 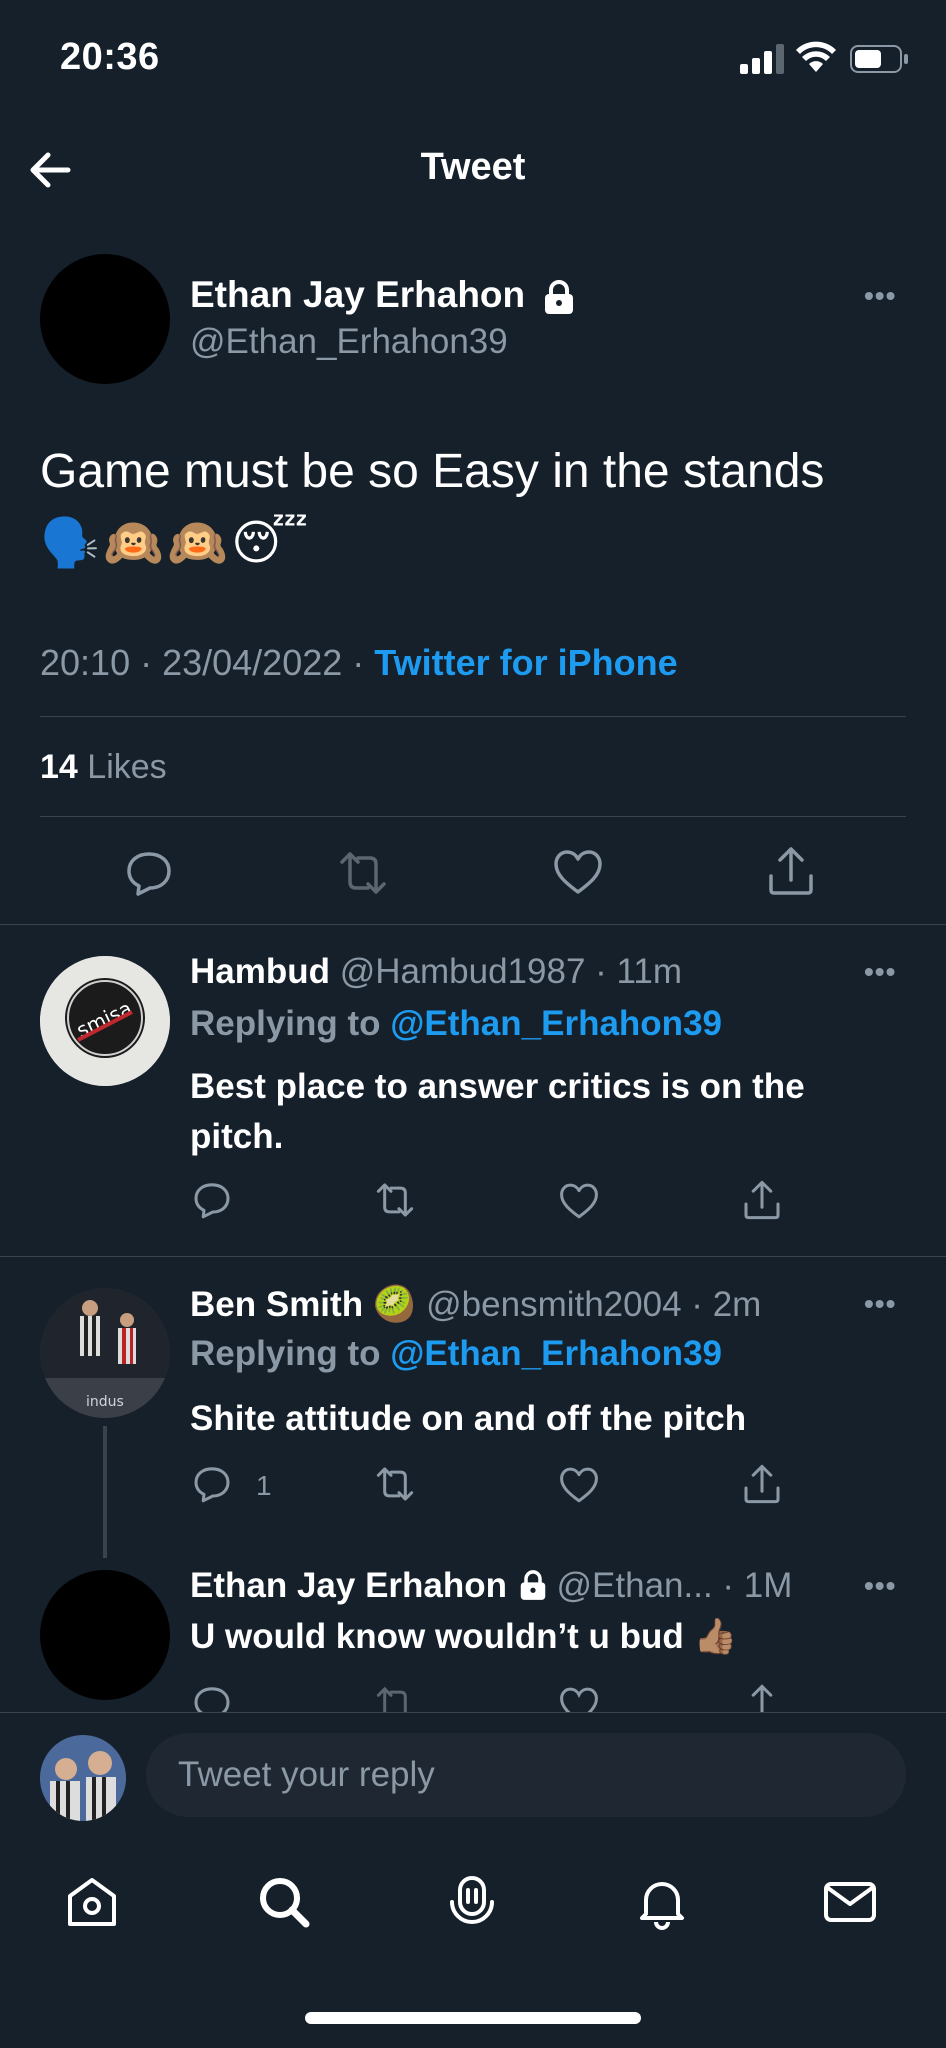 What do you see at coordinates (472, 1902) in the screenshot?
I see `spaces-icon` at bounding box center [472, 1902].